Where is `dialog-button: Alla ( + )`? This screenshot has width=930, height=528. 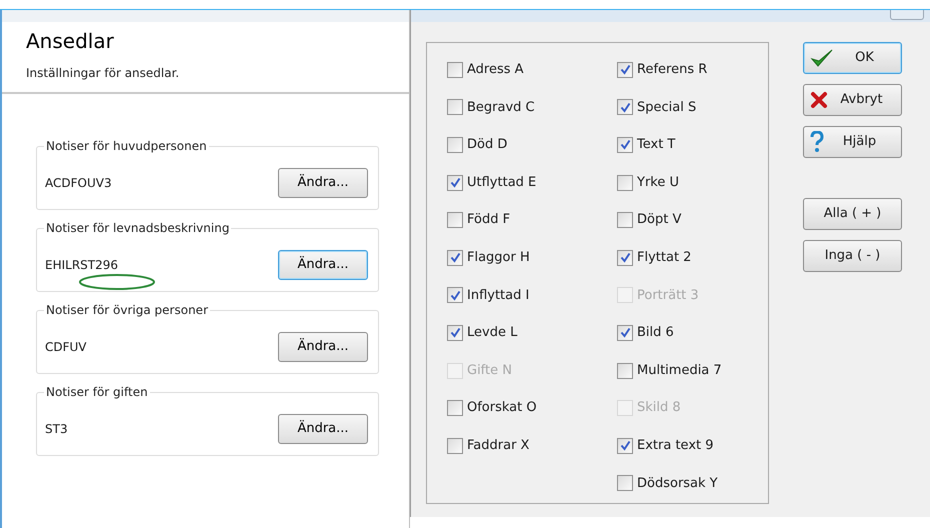 dialog-button: Alla ( + ) is located at coordinates (852, 214).